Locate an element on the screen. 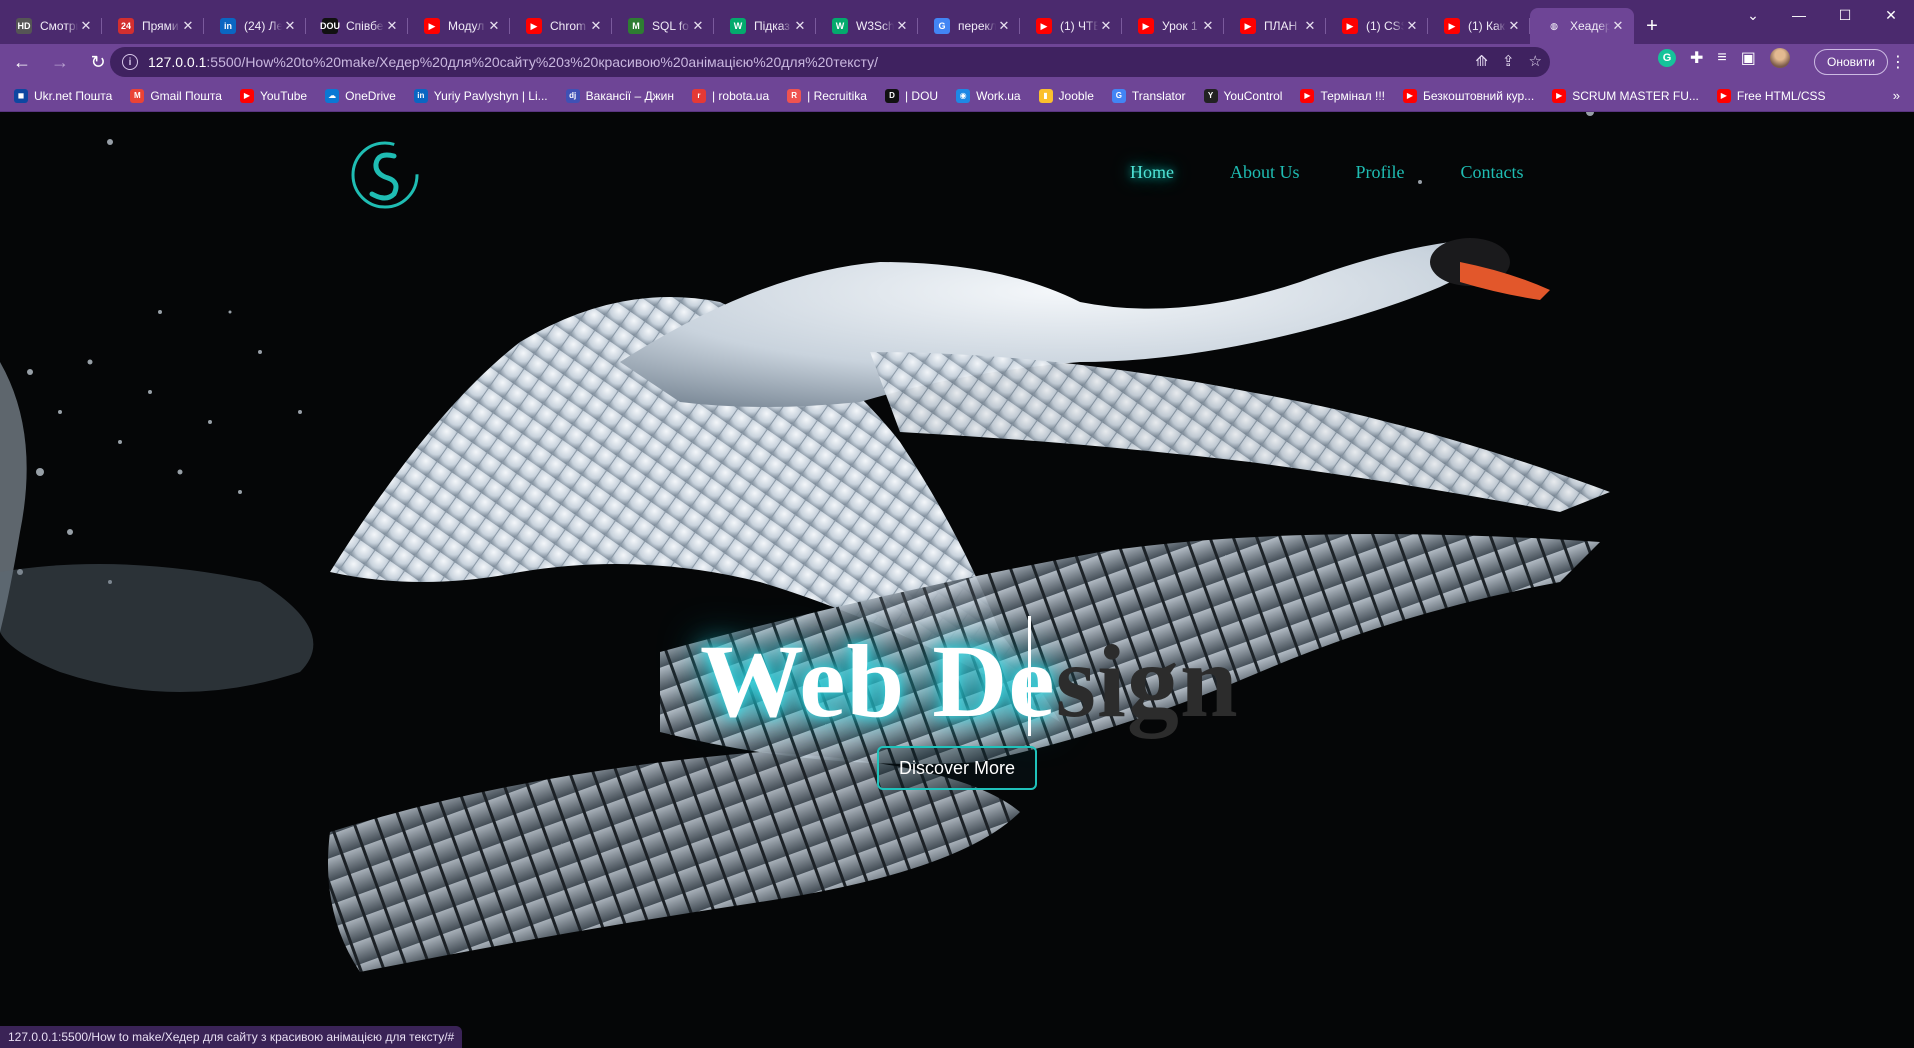 The width and height of the screenshot is (1914, 1048). browser-tab: DOU Співбе ✕ is located at coordinates (357, 26).